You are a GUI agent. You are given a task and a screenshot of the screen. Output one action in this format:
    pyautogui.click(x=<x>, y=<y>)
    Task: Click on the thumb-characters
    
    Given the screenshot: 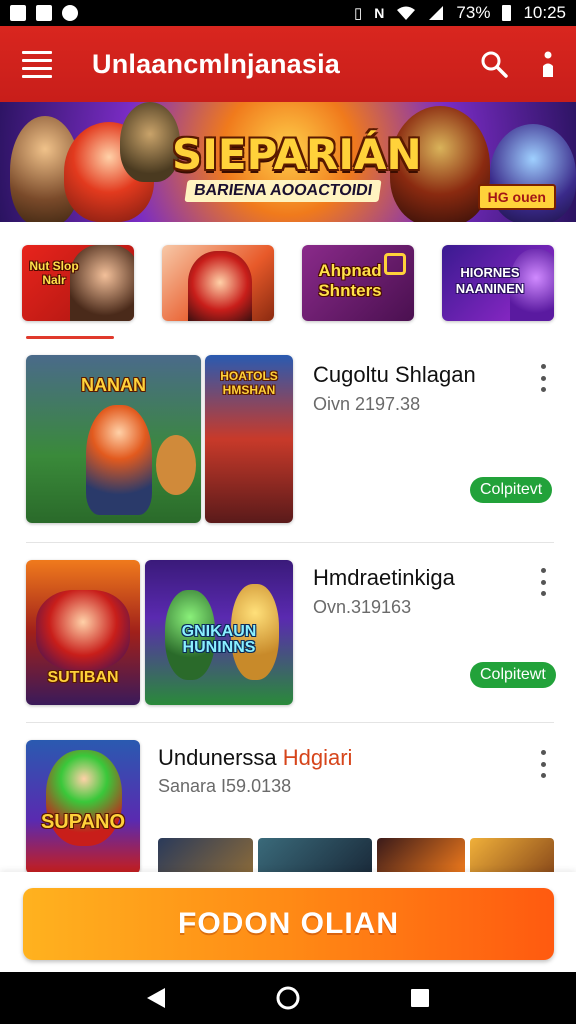 What is the action you would take?
    pyautogui.click(x=83, y=630)
    